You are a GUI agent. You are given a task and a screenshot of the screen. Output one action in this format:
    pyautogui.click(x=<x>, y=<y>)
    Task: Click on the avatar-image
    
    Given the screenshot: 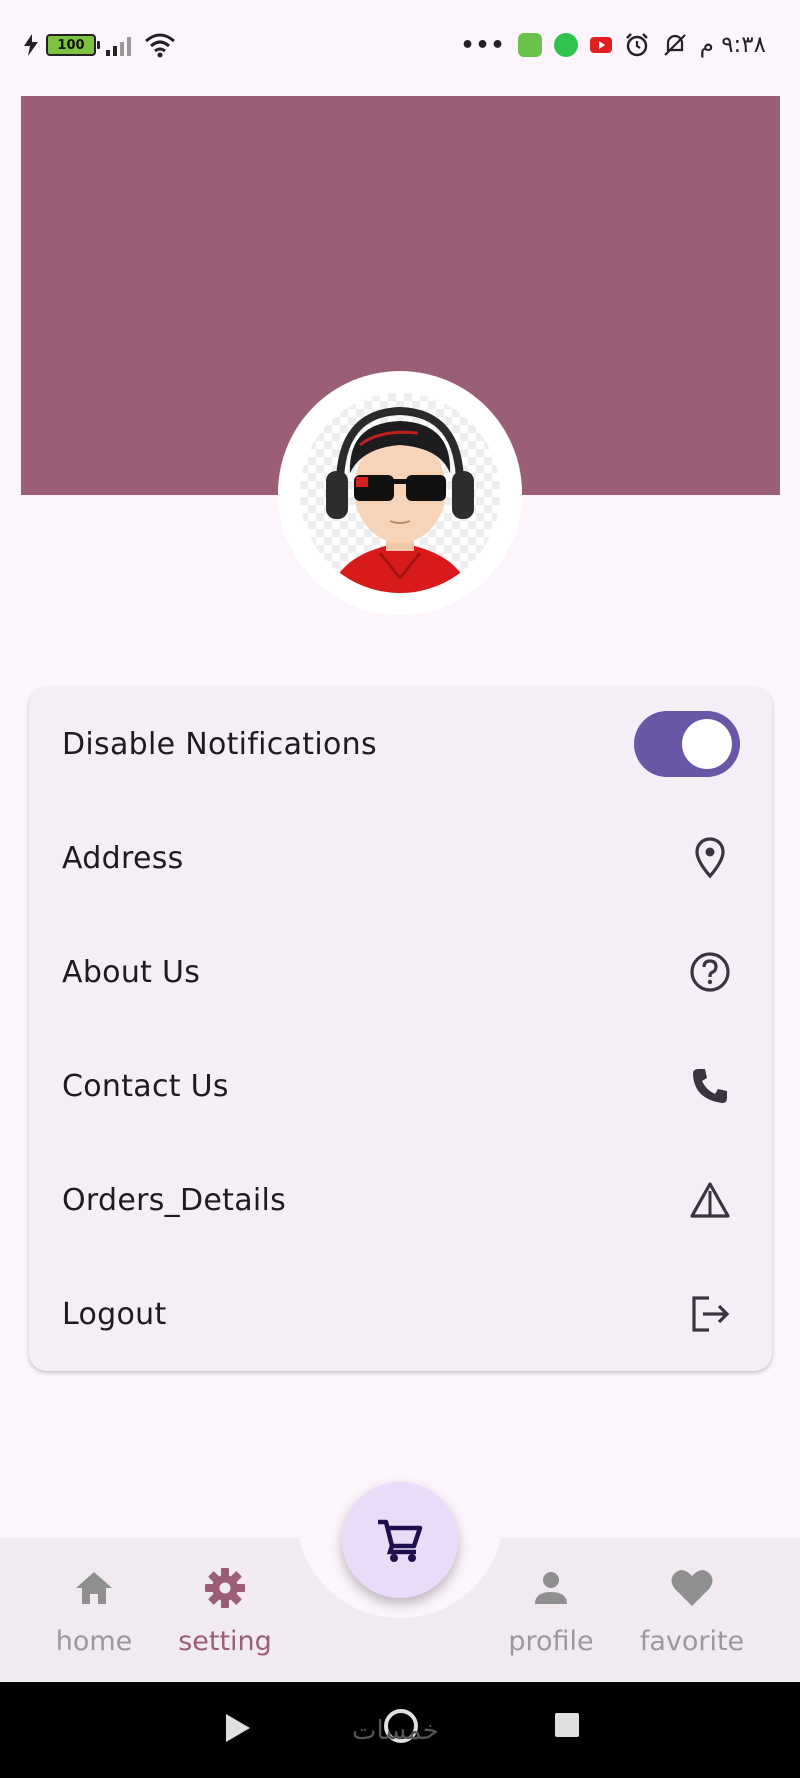 What is the action you would take?
    pyautogui.click(x=400, y=493)
    